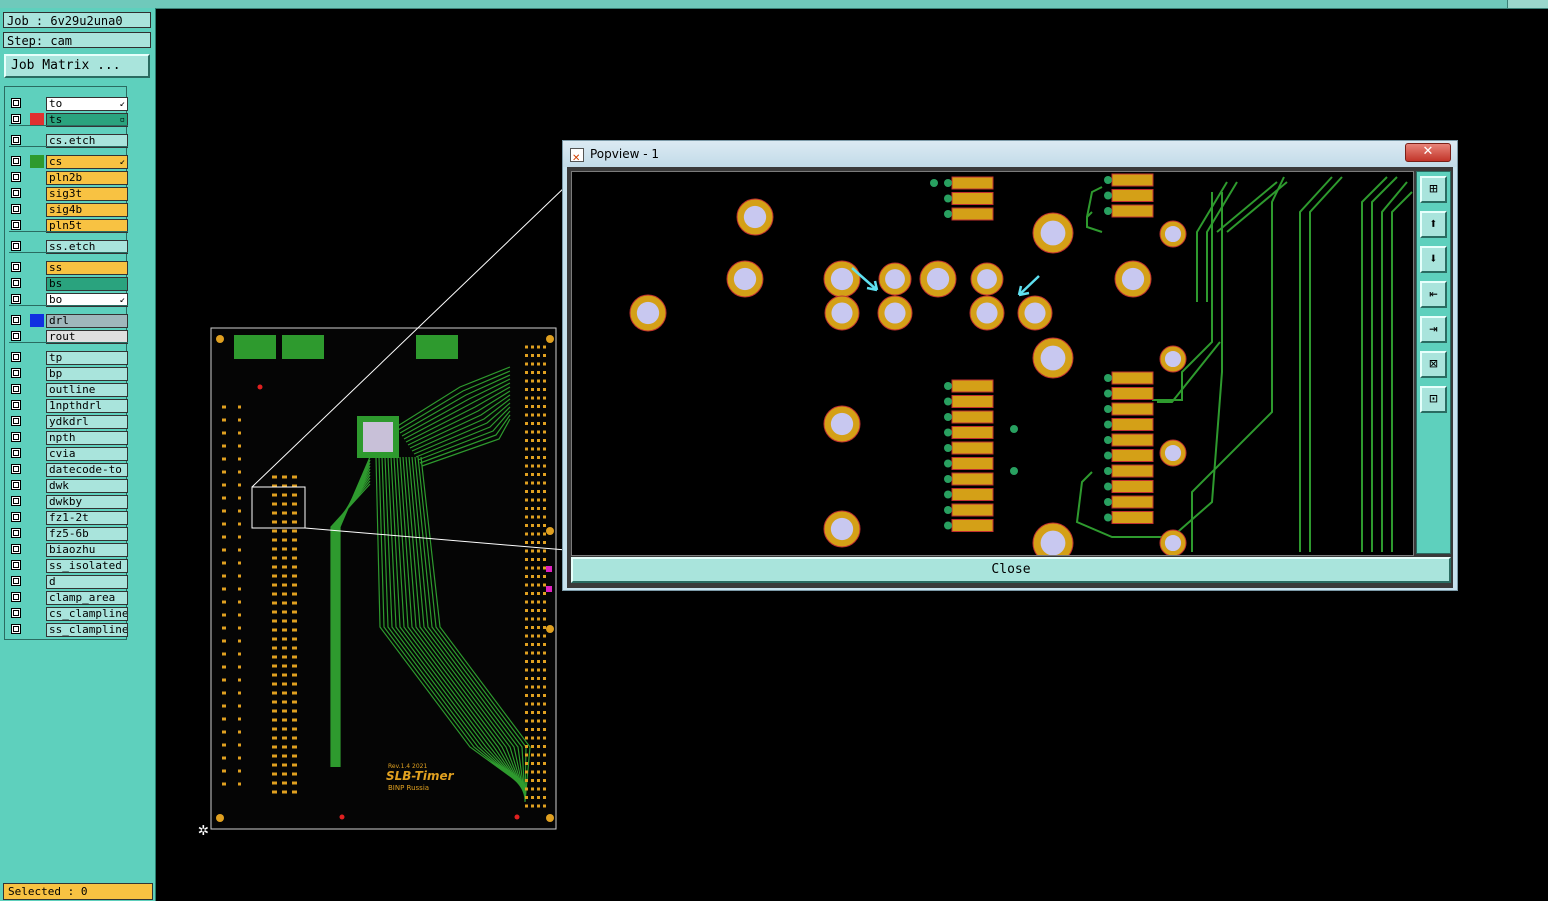 This screenshot has width=1548, height=901. Describe the element at coordinates (1433, 399) in the screenshot. I see `zoom-out-icon: ⊡` at that location.